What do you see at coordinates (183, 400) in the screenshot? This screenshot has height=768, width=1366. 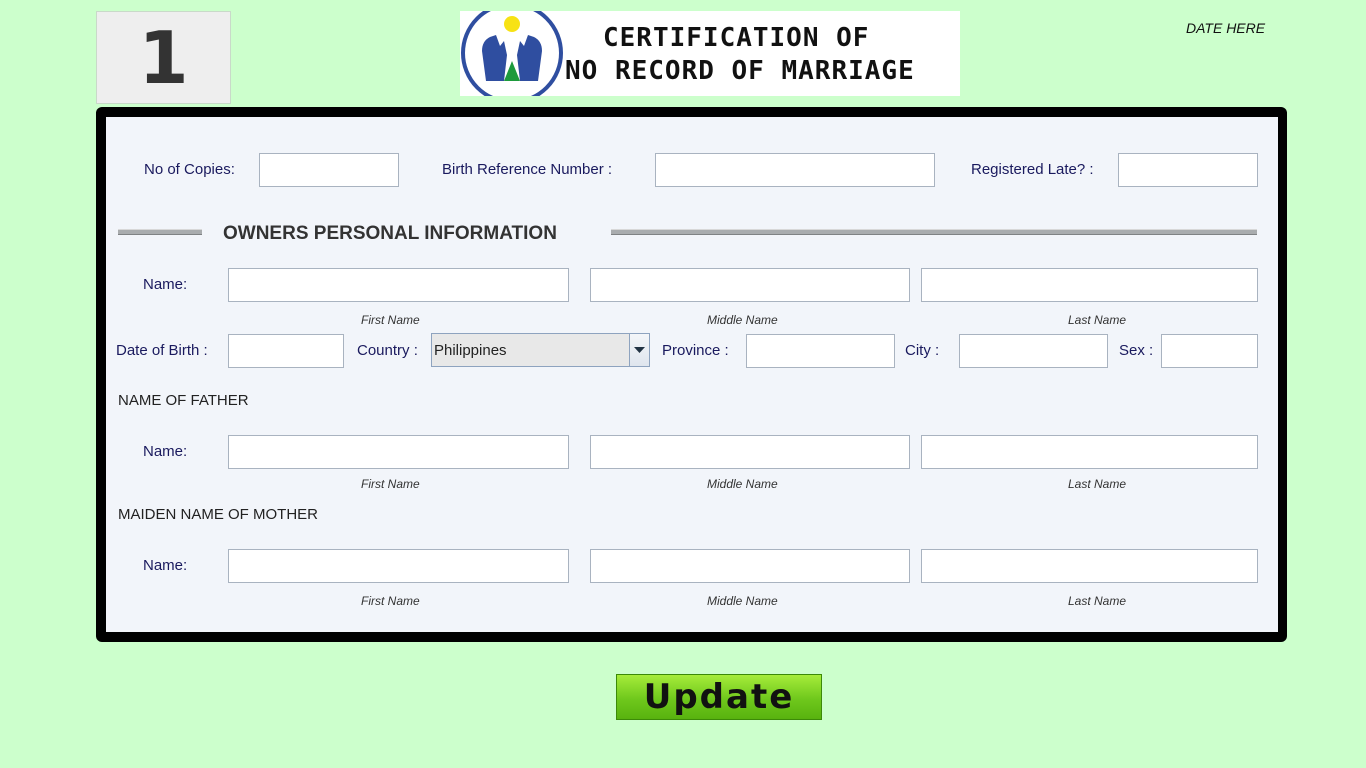 I see `father-section-title: NAME OF FATHER` at bounding box center [183, 400].